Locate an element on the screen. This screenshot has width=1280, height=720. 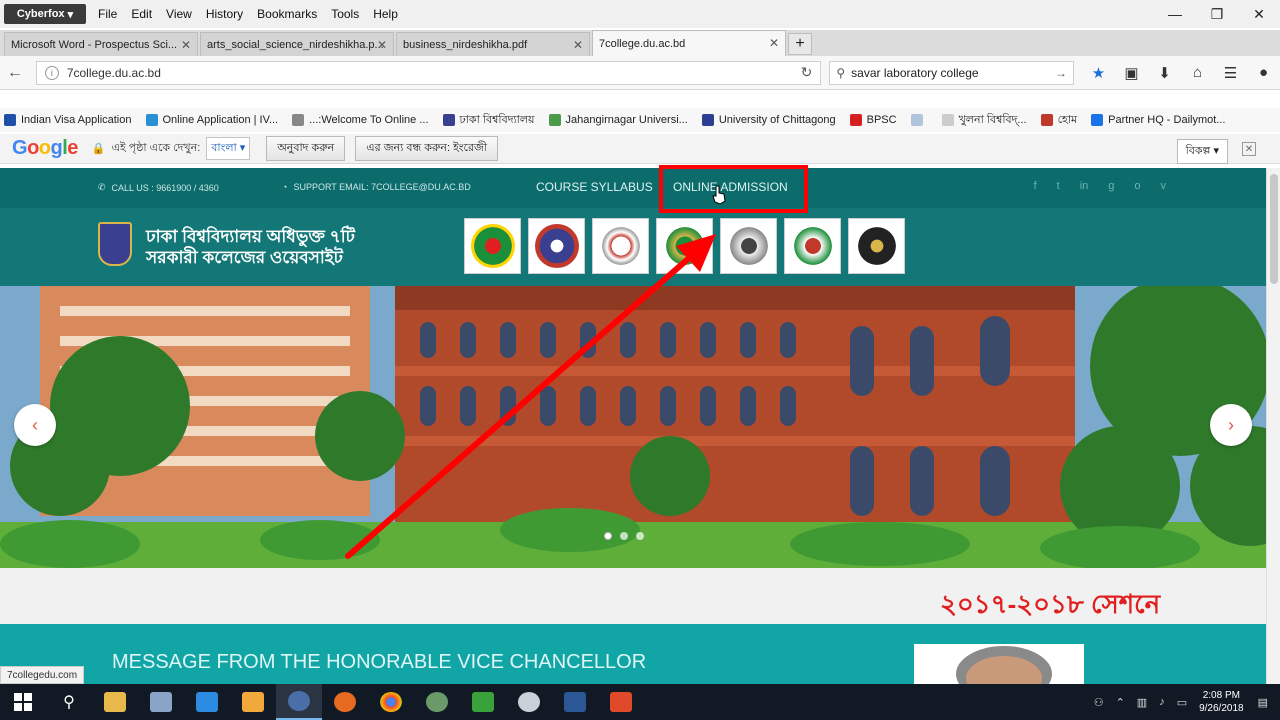
system-clock: 2:08 PM 9/26/2018 is located at coordinates (1221, 702).